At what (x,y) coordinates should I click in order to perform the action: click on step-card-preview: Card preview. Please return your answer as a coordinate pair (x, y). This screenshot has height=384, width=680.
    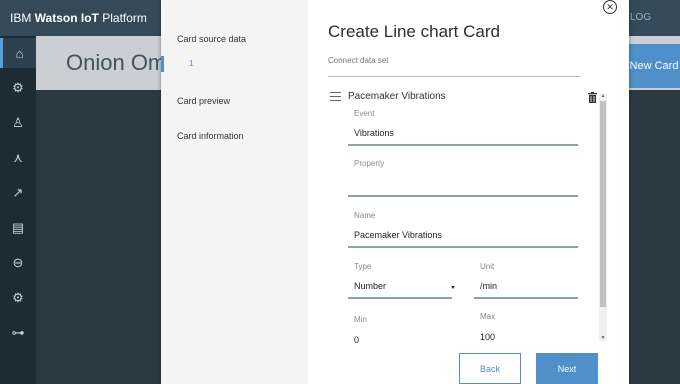
    Looking at the image, I should click on (203, 101).